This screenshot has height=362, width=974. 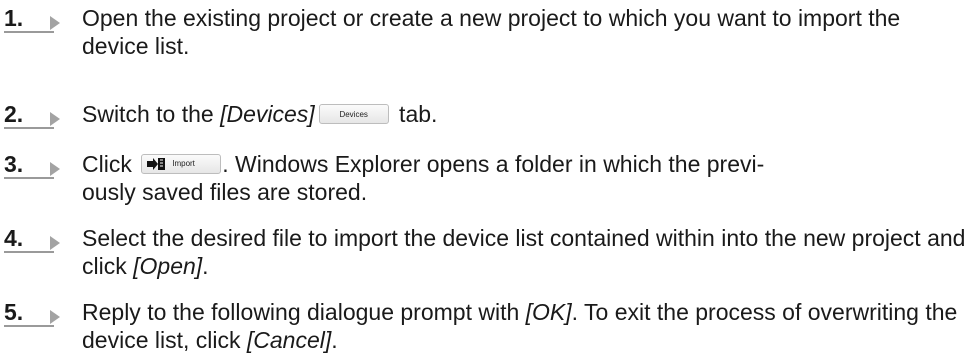 I want to click on step-number-text: 1., so click(x=14, y=18).